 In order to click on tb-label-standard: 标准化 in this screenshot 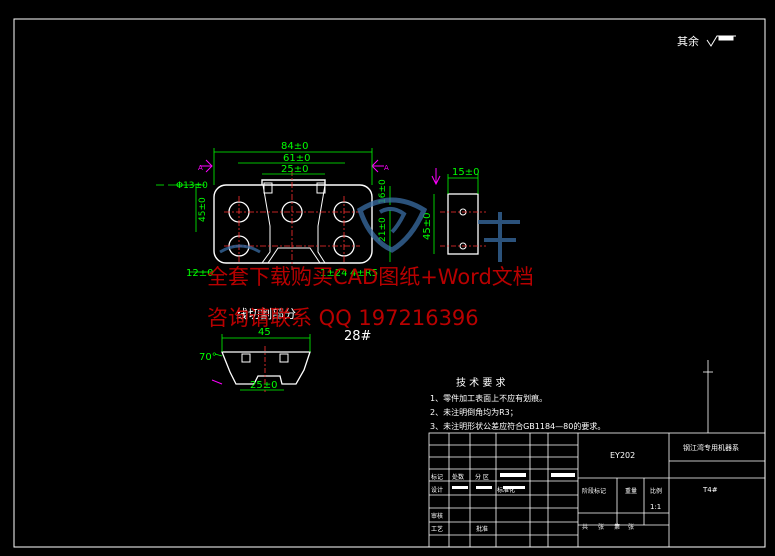, I will do `click(506, 490)`.